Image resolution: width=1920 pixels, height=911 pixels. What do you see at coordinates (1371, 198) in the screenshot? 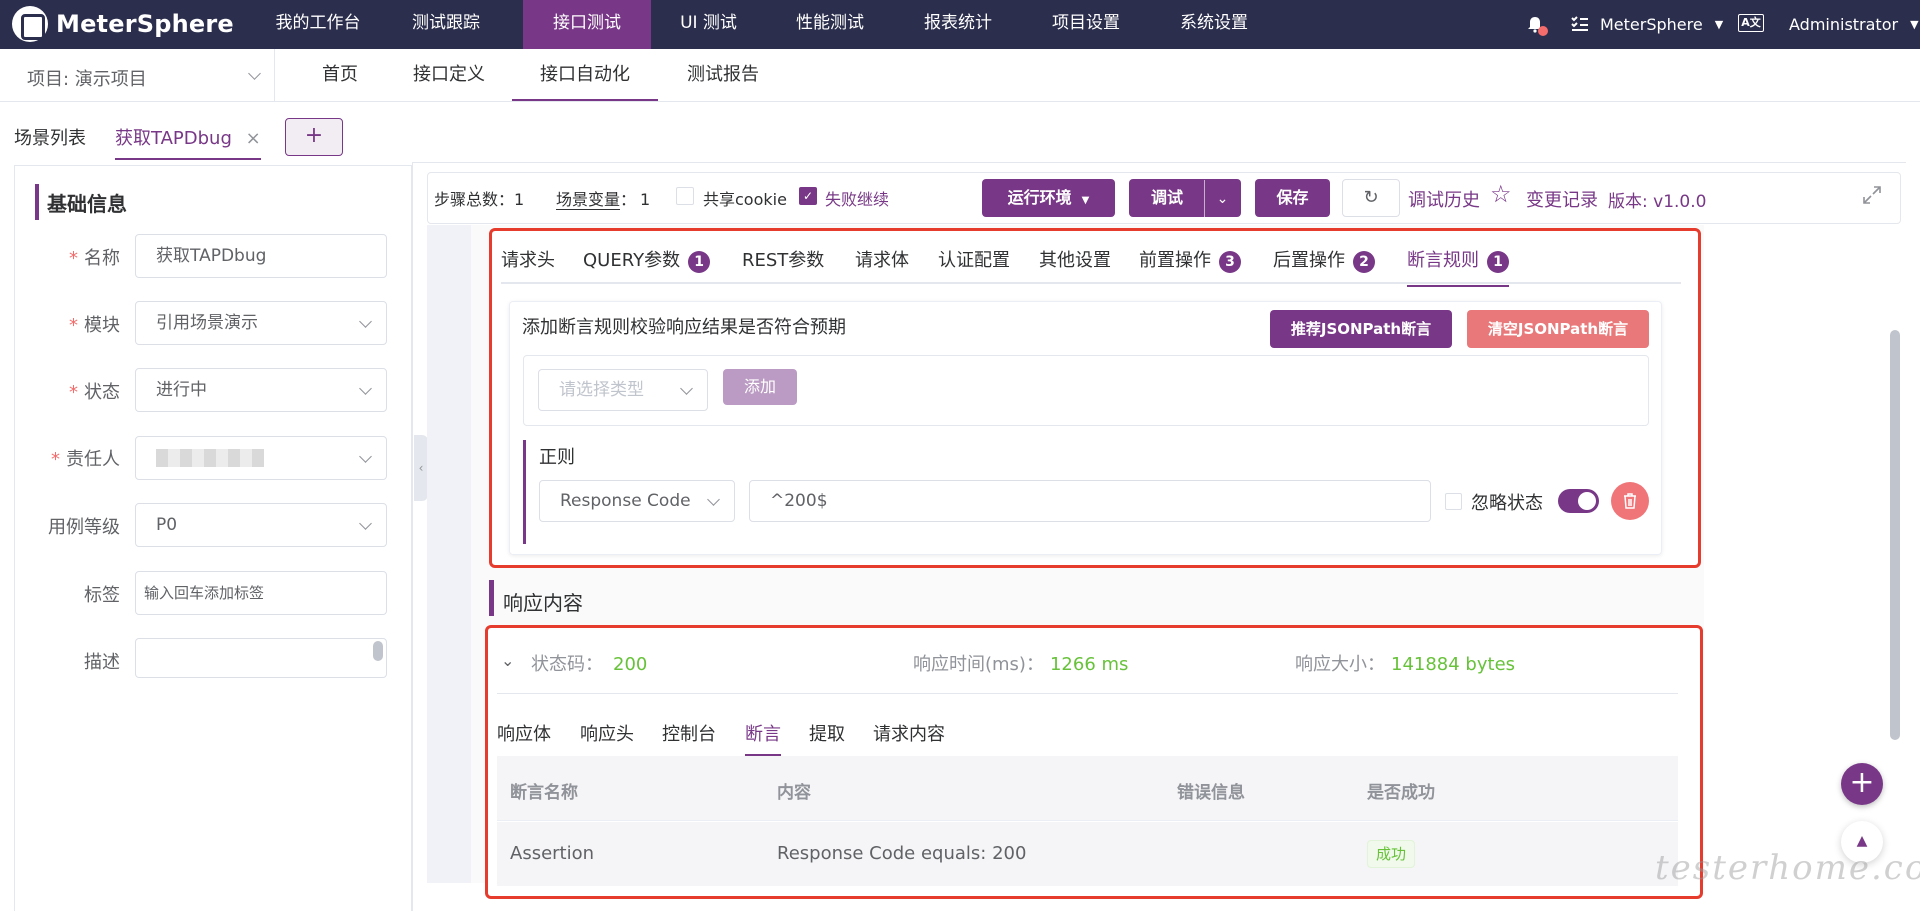
I see `refresh-icon: ↻` at bounding box center [1371, 198].